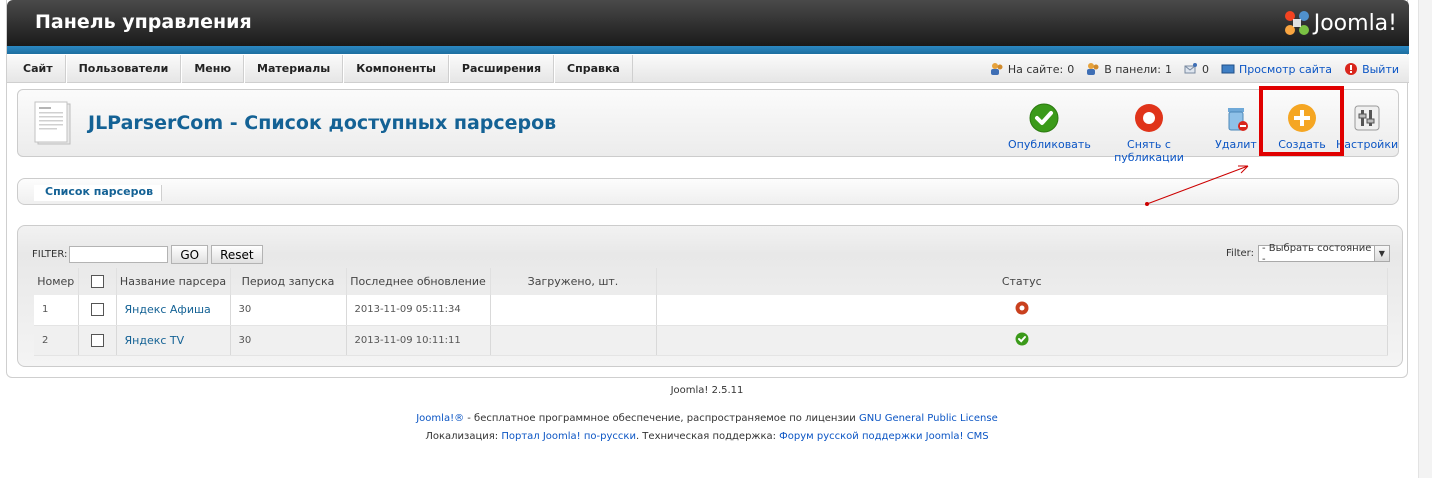 The height and width of the screenshot is (478, 1432). What do you see at coordinates (237, 254) in the screenshot?
I see `reset-button: Reset` at bounding box center [237, 254].